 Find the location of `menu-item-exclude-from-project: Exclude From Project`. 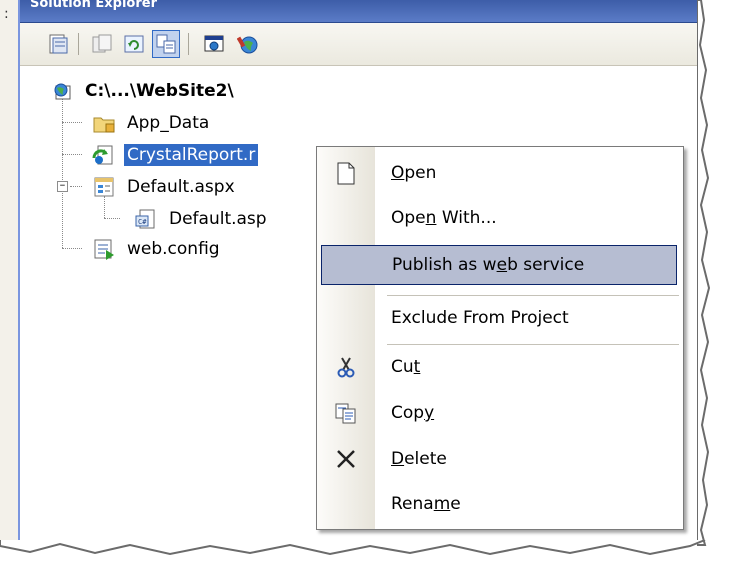

menu-item-exclude-from-project: Exclude From Project is located at coordinates (500, 318).